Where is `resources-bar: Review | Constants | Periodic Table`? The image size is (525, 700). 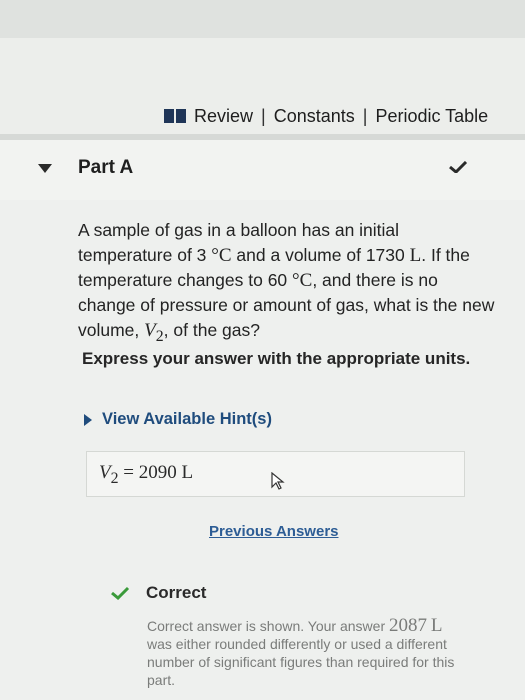 resources-bar: Review | Constants | Periodic Table is located at coordinates (262, 86).